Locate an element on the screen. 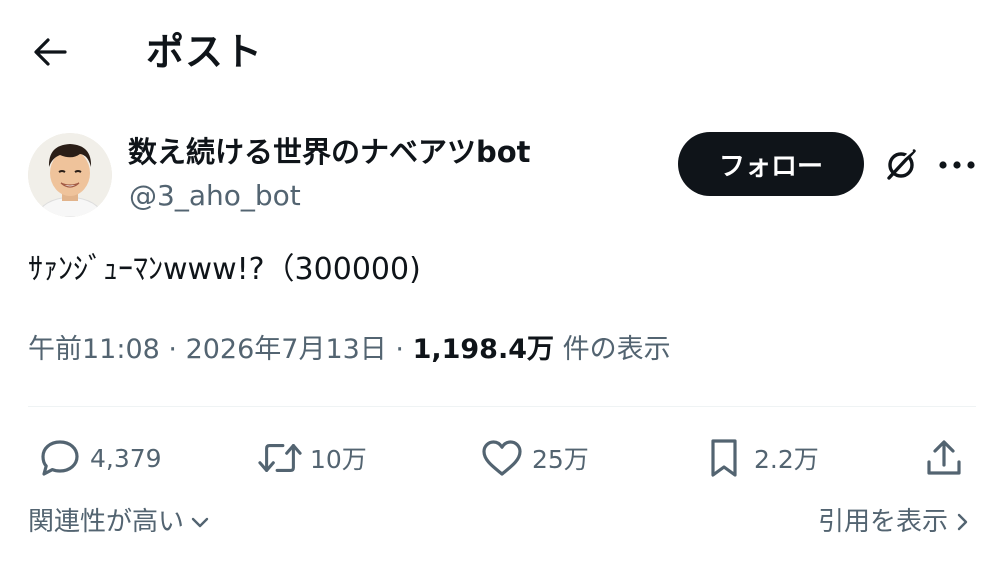 This screenshot has width=1000, height=561. author-handle: @3_aho_bot is located at coordinates (215, 196).